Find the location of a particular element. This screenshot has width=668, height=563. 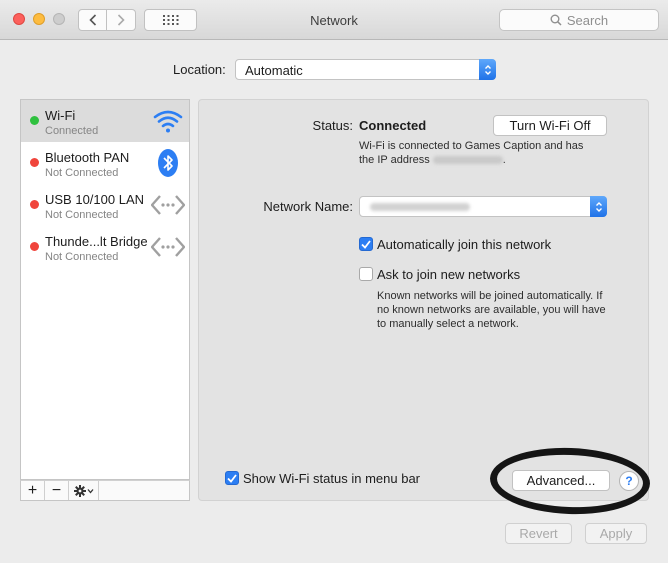

service-status: Connected is located at coordinates (72, 131).